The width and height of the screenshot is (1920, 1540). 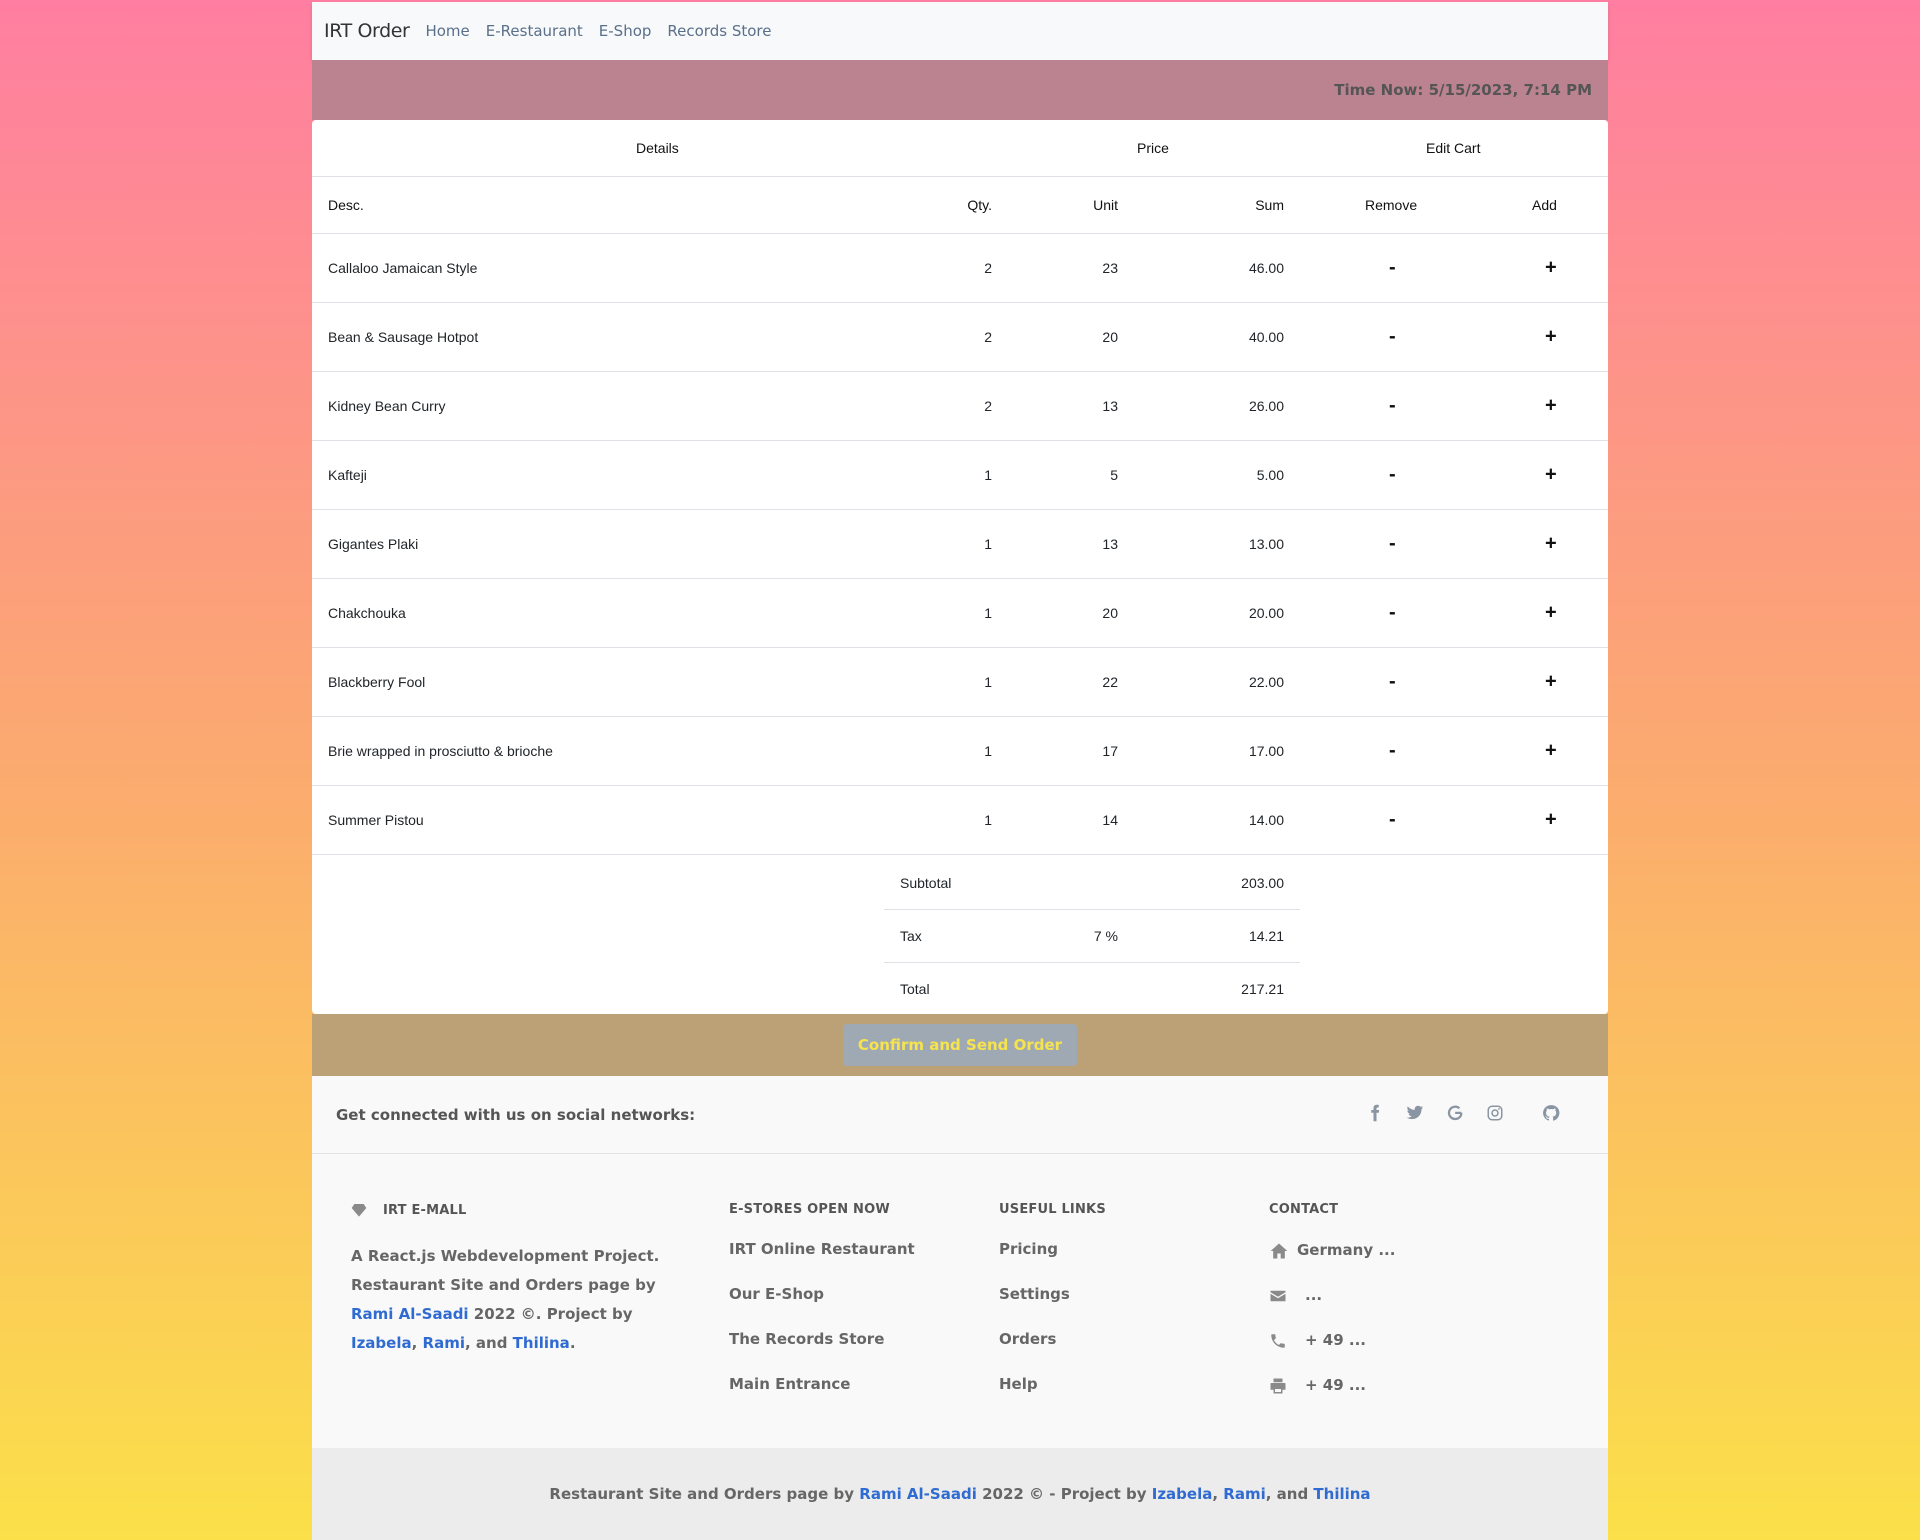 I want to click on footer-link-pricing: Pricing, so click(x=1028, y=1249).